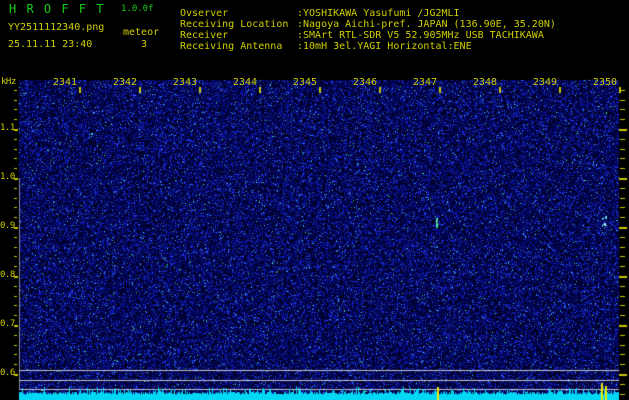  What do you see at coordinates (364, 82) in the screenshot?
I see `time-tick-label: 2346` at bounding box center [364, 82].